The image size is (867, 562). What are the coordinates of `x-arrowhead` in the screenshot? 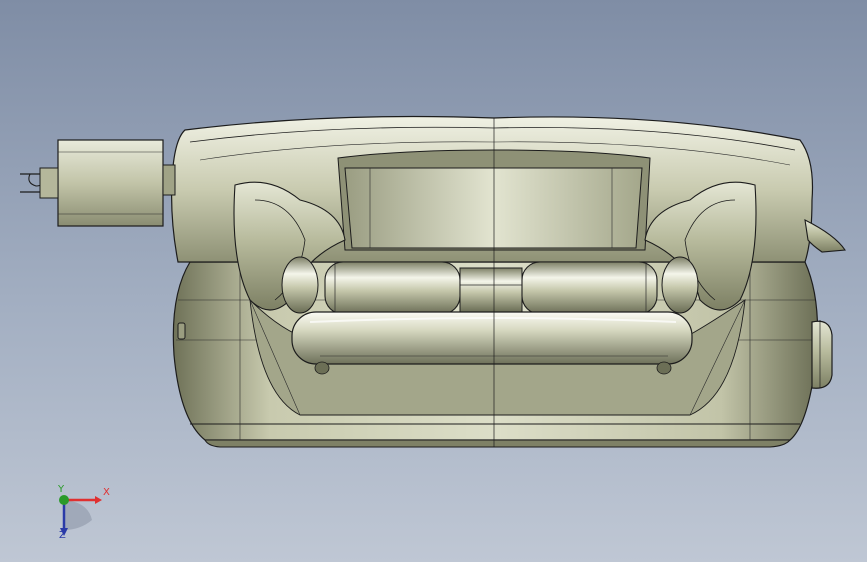 It's located at (98, 500).